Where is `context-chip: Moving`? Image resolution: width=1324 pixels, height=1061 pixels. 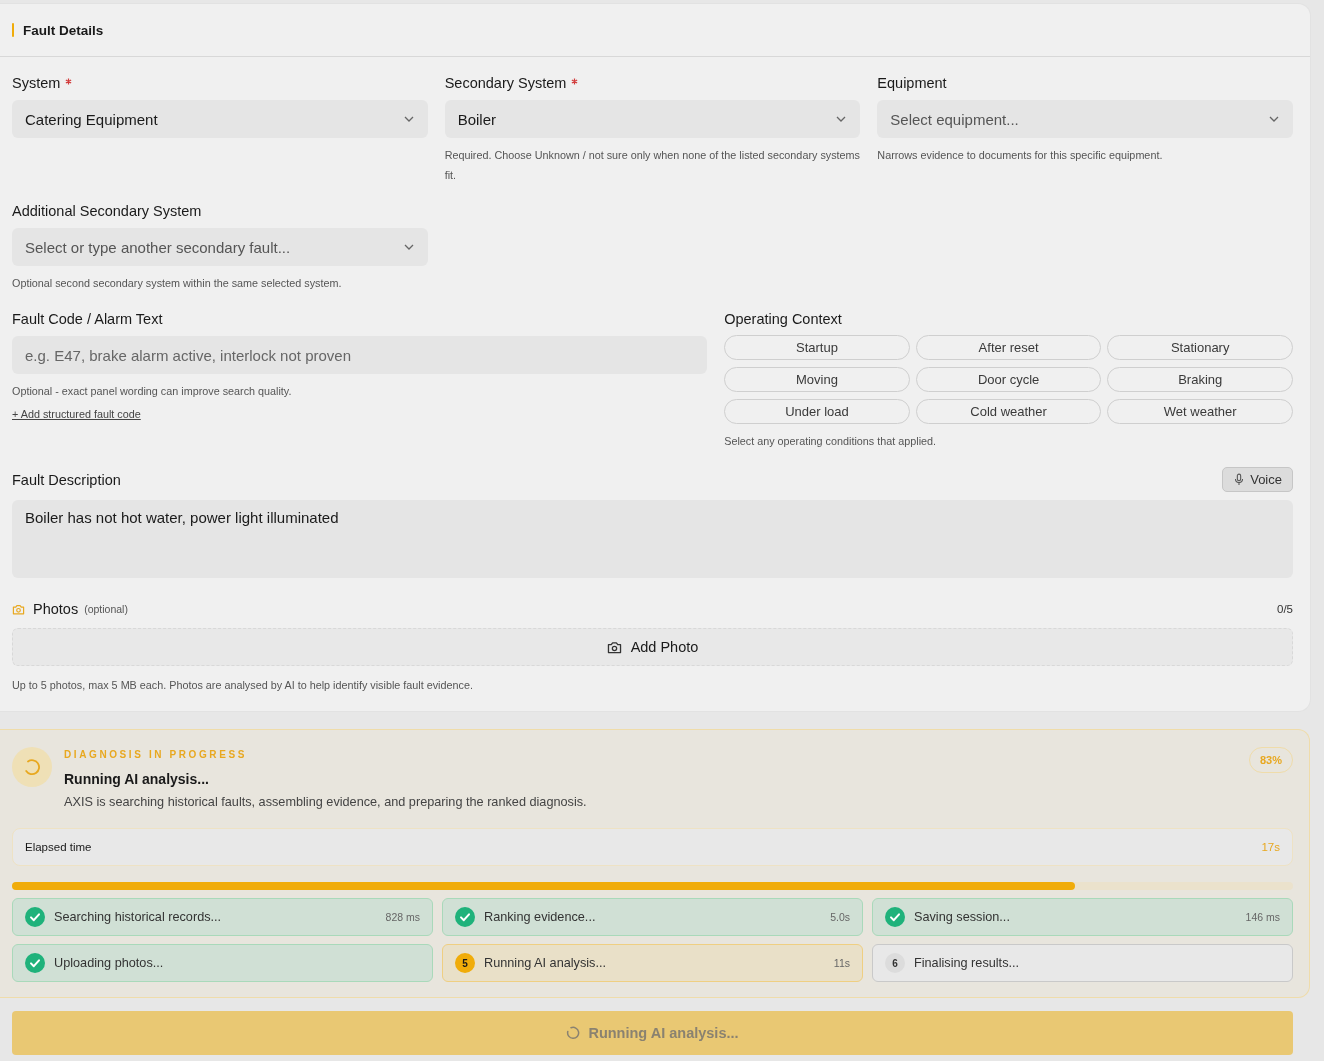 context-chip: Moving is located at coordinates (817, 379).